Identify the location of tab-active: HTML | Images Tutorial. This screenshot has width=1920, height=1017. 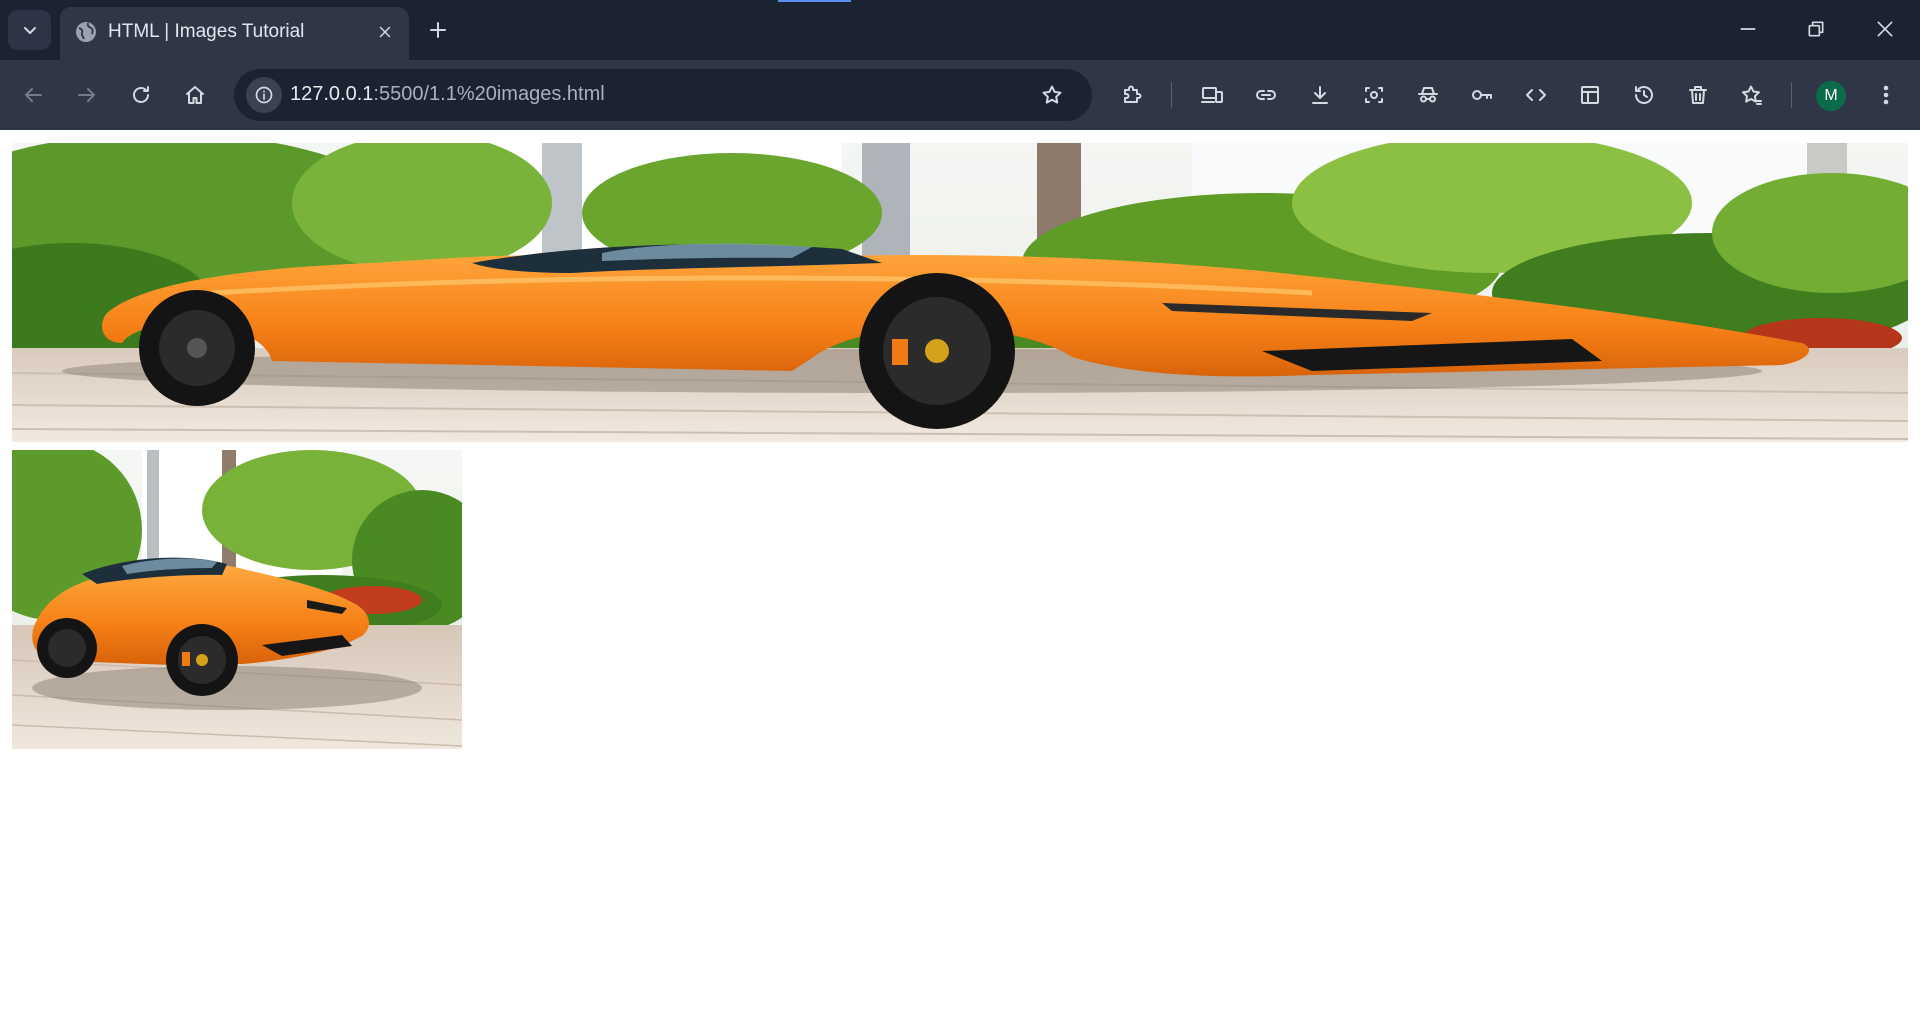
(234, 33).